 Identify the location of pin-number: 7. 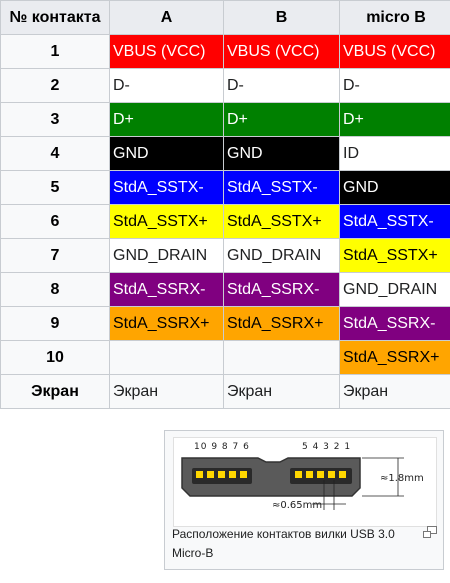
(55, 255).